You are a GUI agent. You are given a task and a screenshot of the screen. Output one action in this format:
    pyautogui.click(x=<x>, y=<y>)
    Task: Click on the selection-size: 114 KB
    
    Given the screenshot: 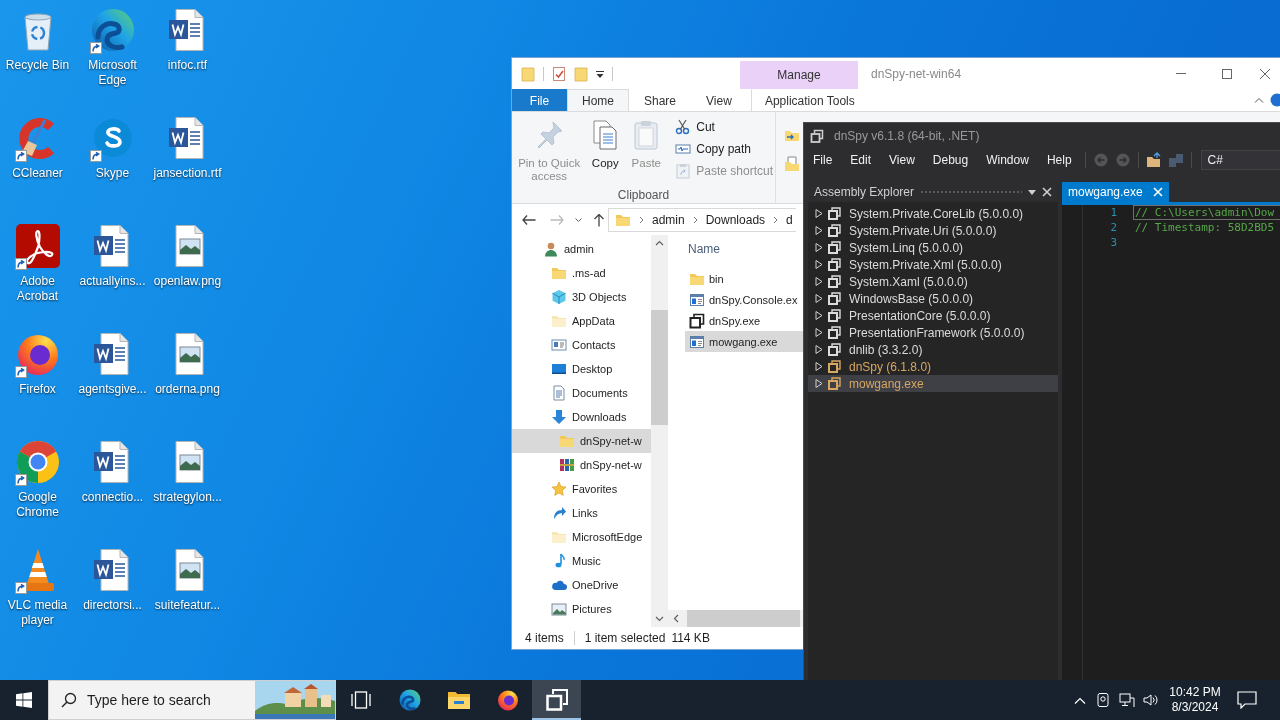 What is the action you would take?
    pyautogui.click(x=690, y=638)
    